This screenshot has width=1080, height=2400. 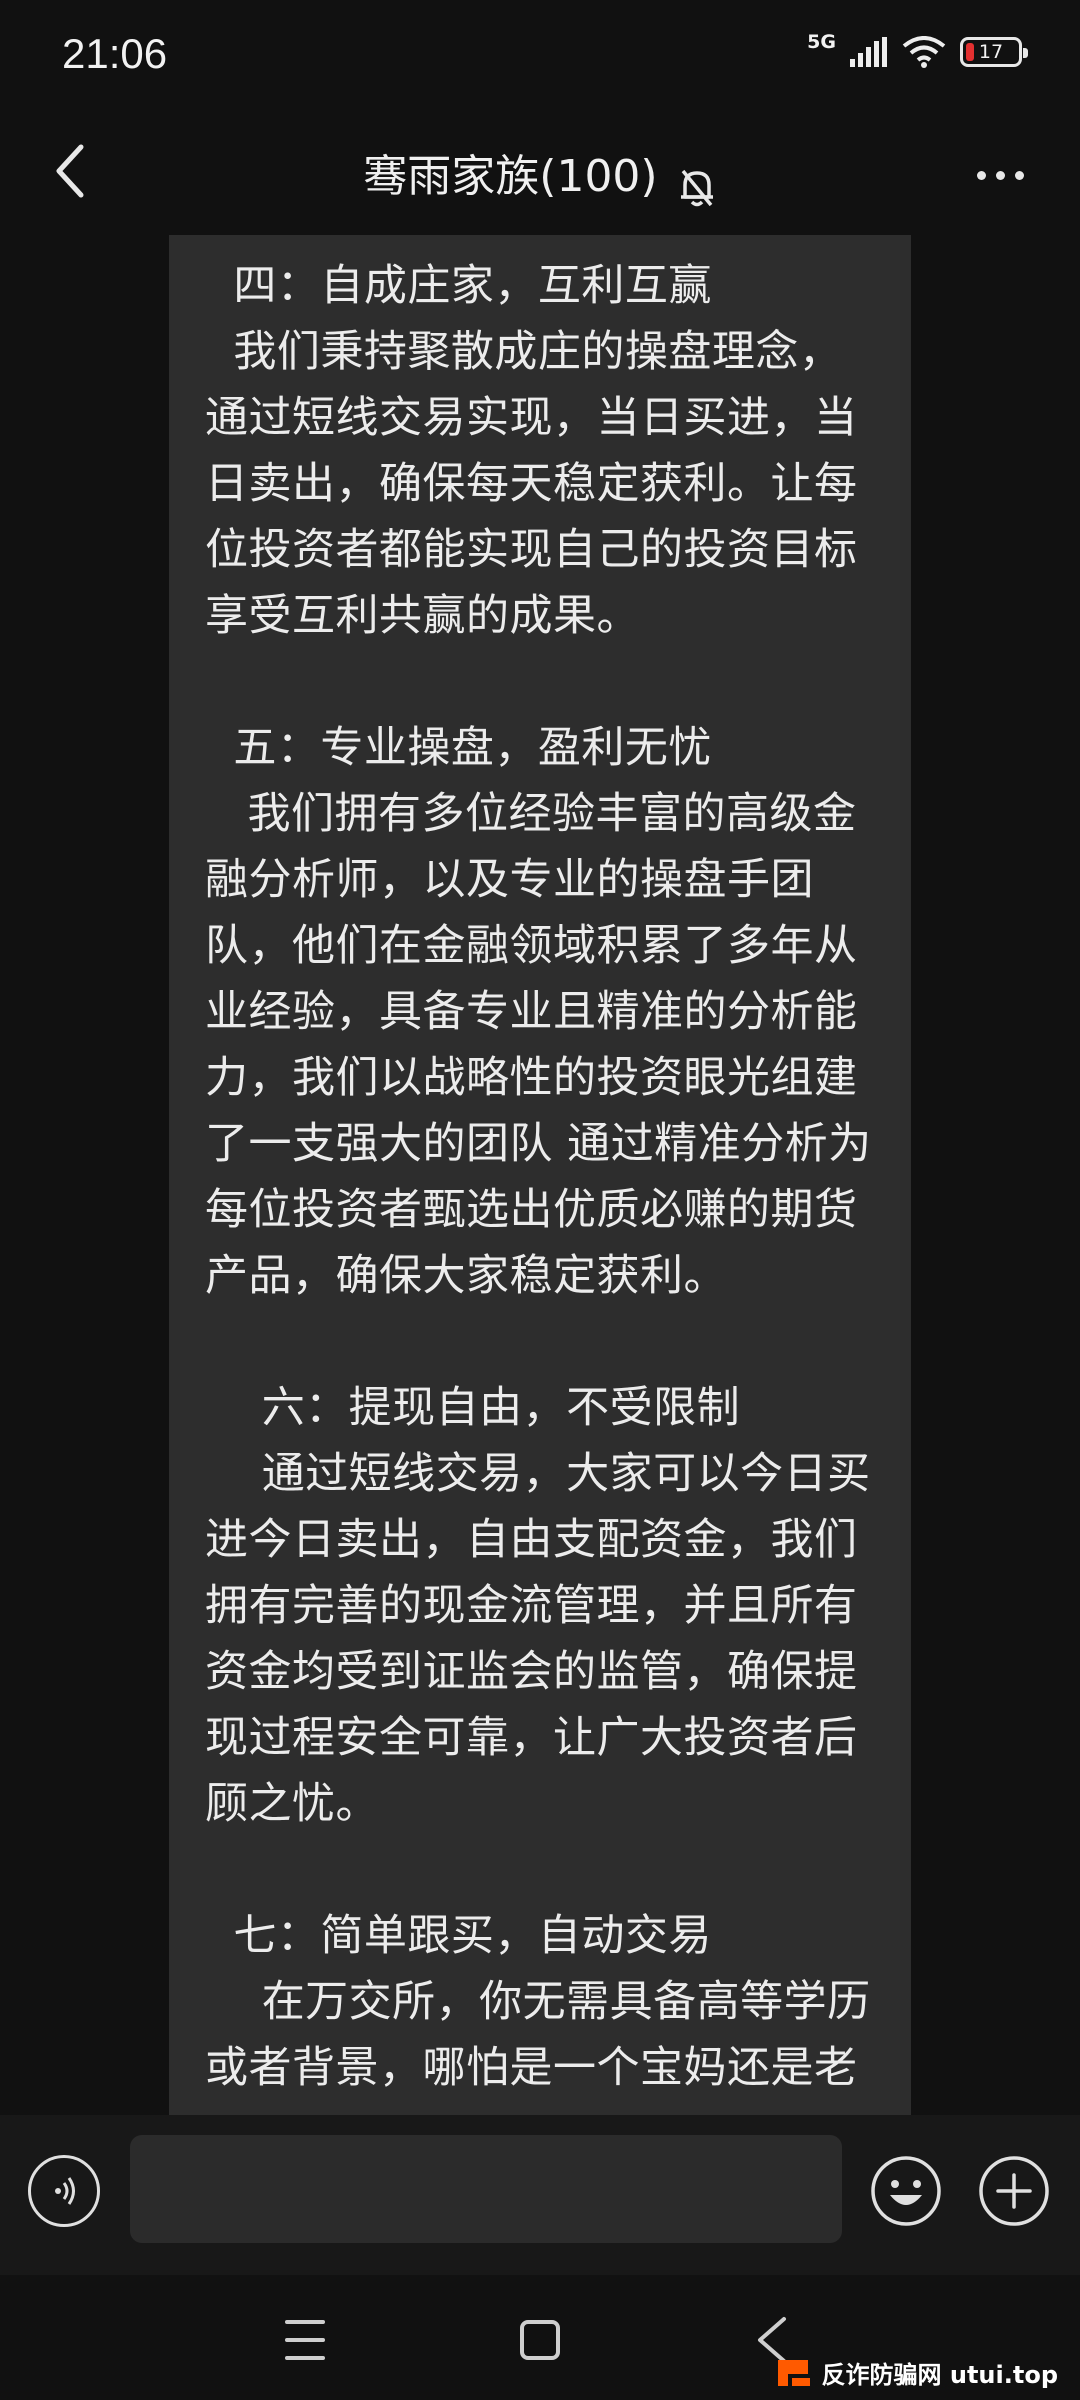 I want to click on title-wrap: 骞雨家族(100), so click(x=540, y=174).